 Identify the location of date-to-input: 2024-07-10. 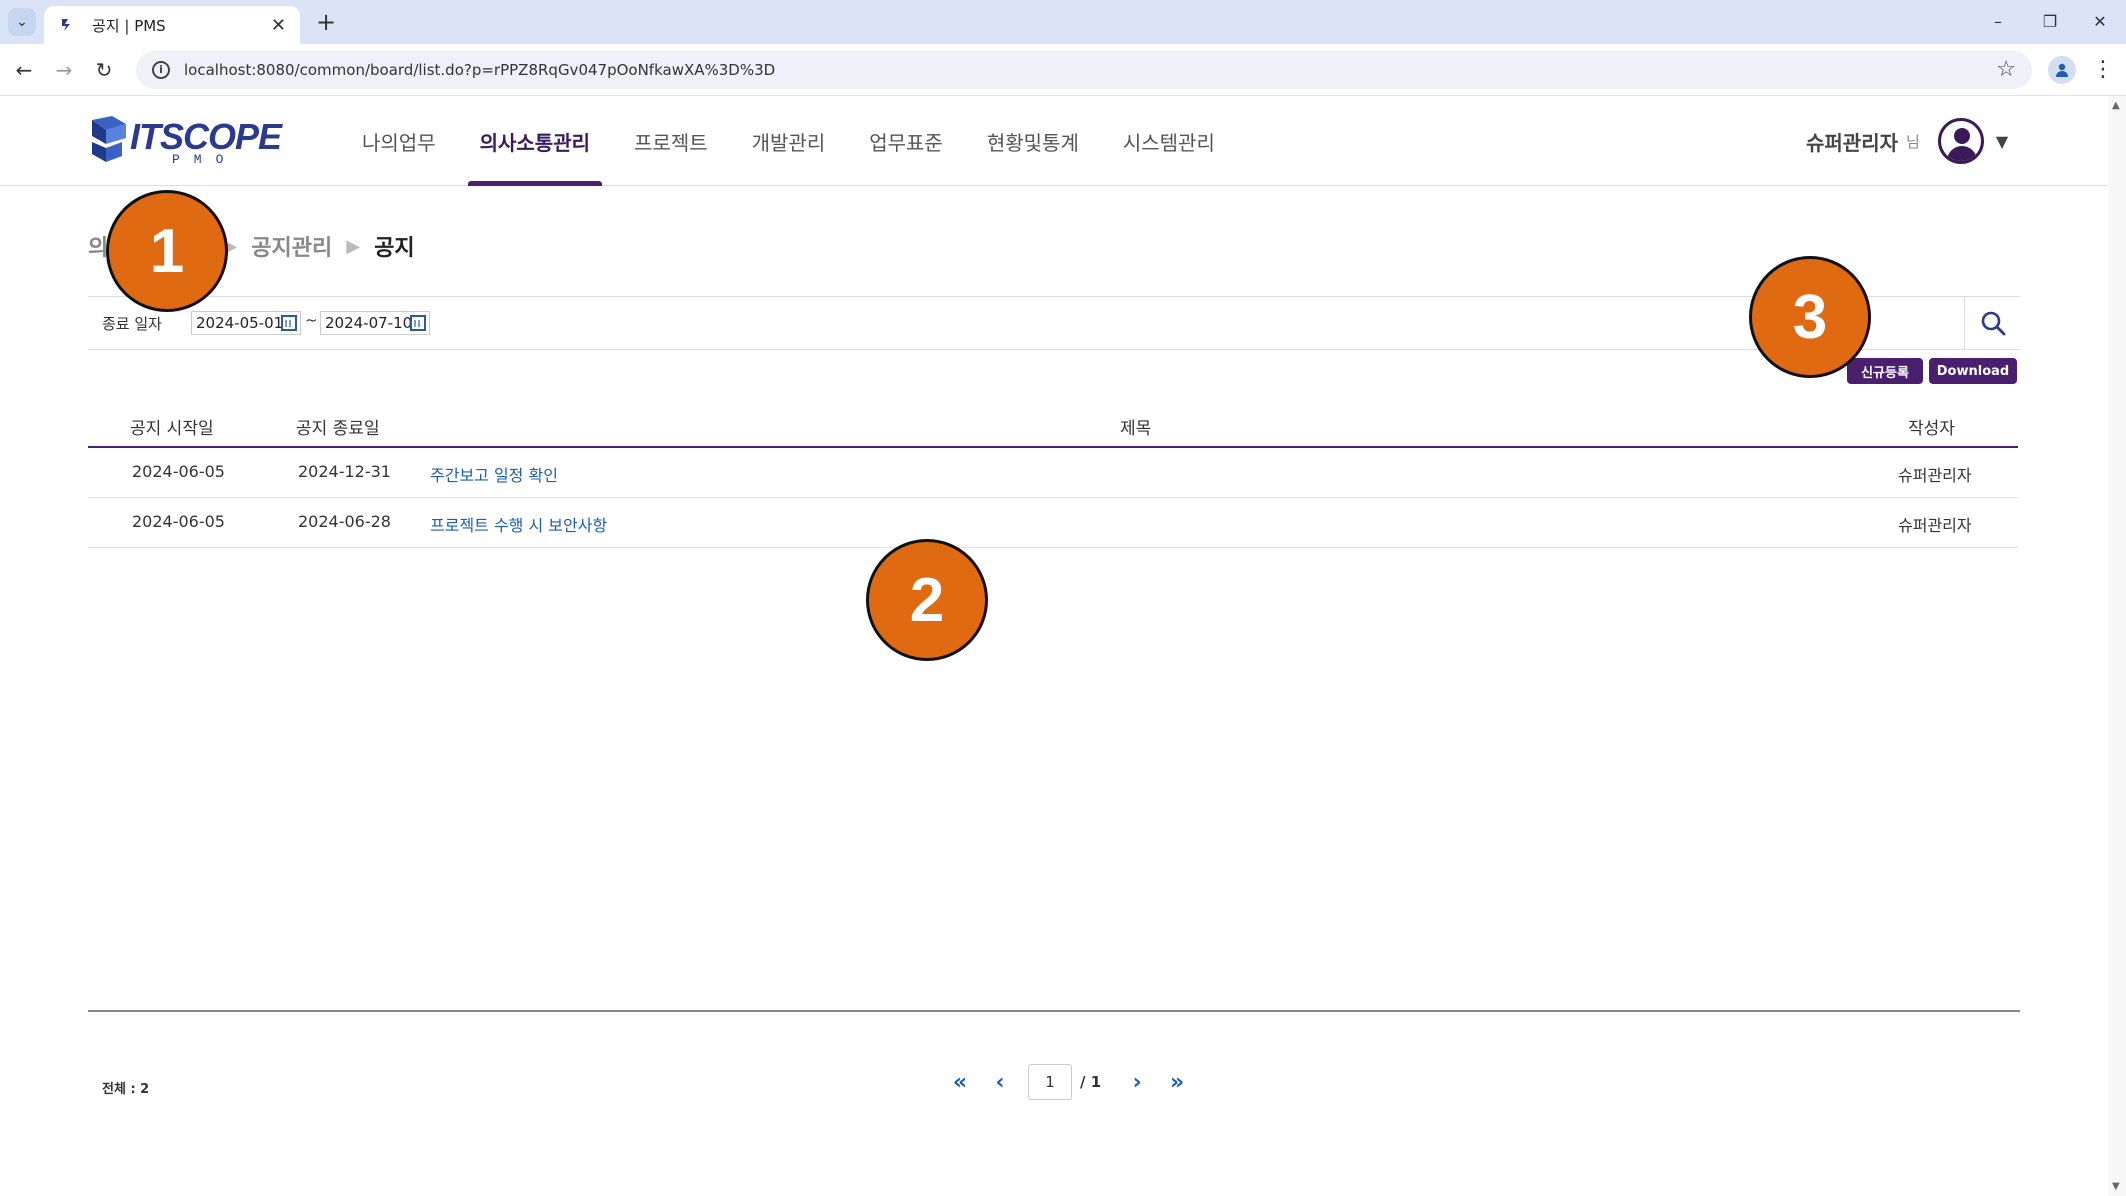
(375, 323).